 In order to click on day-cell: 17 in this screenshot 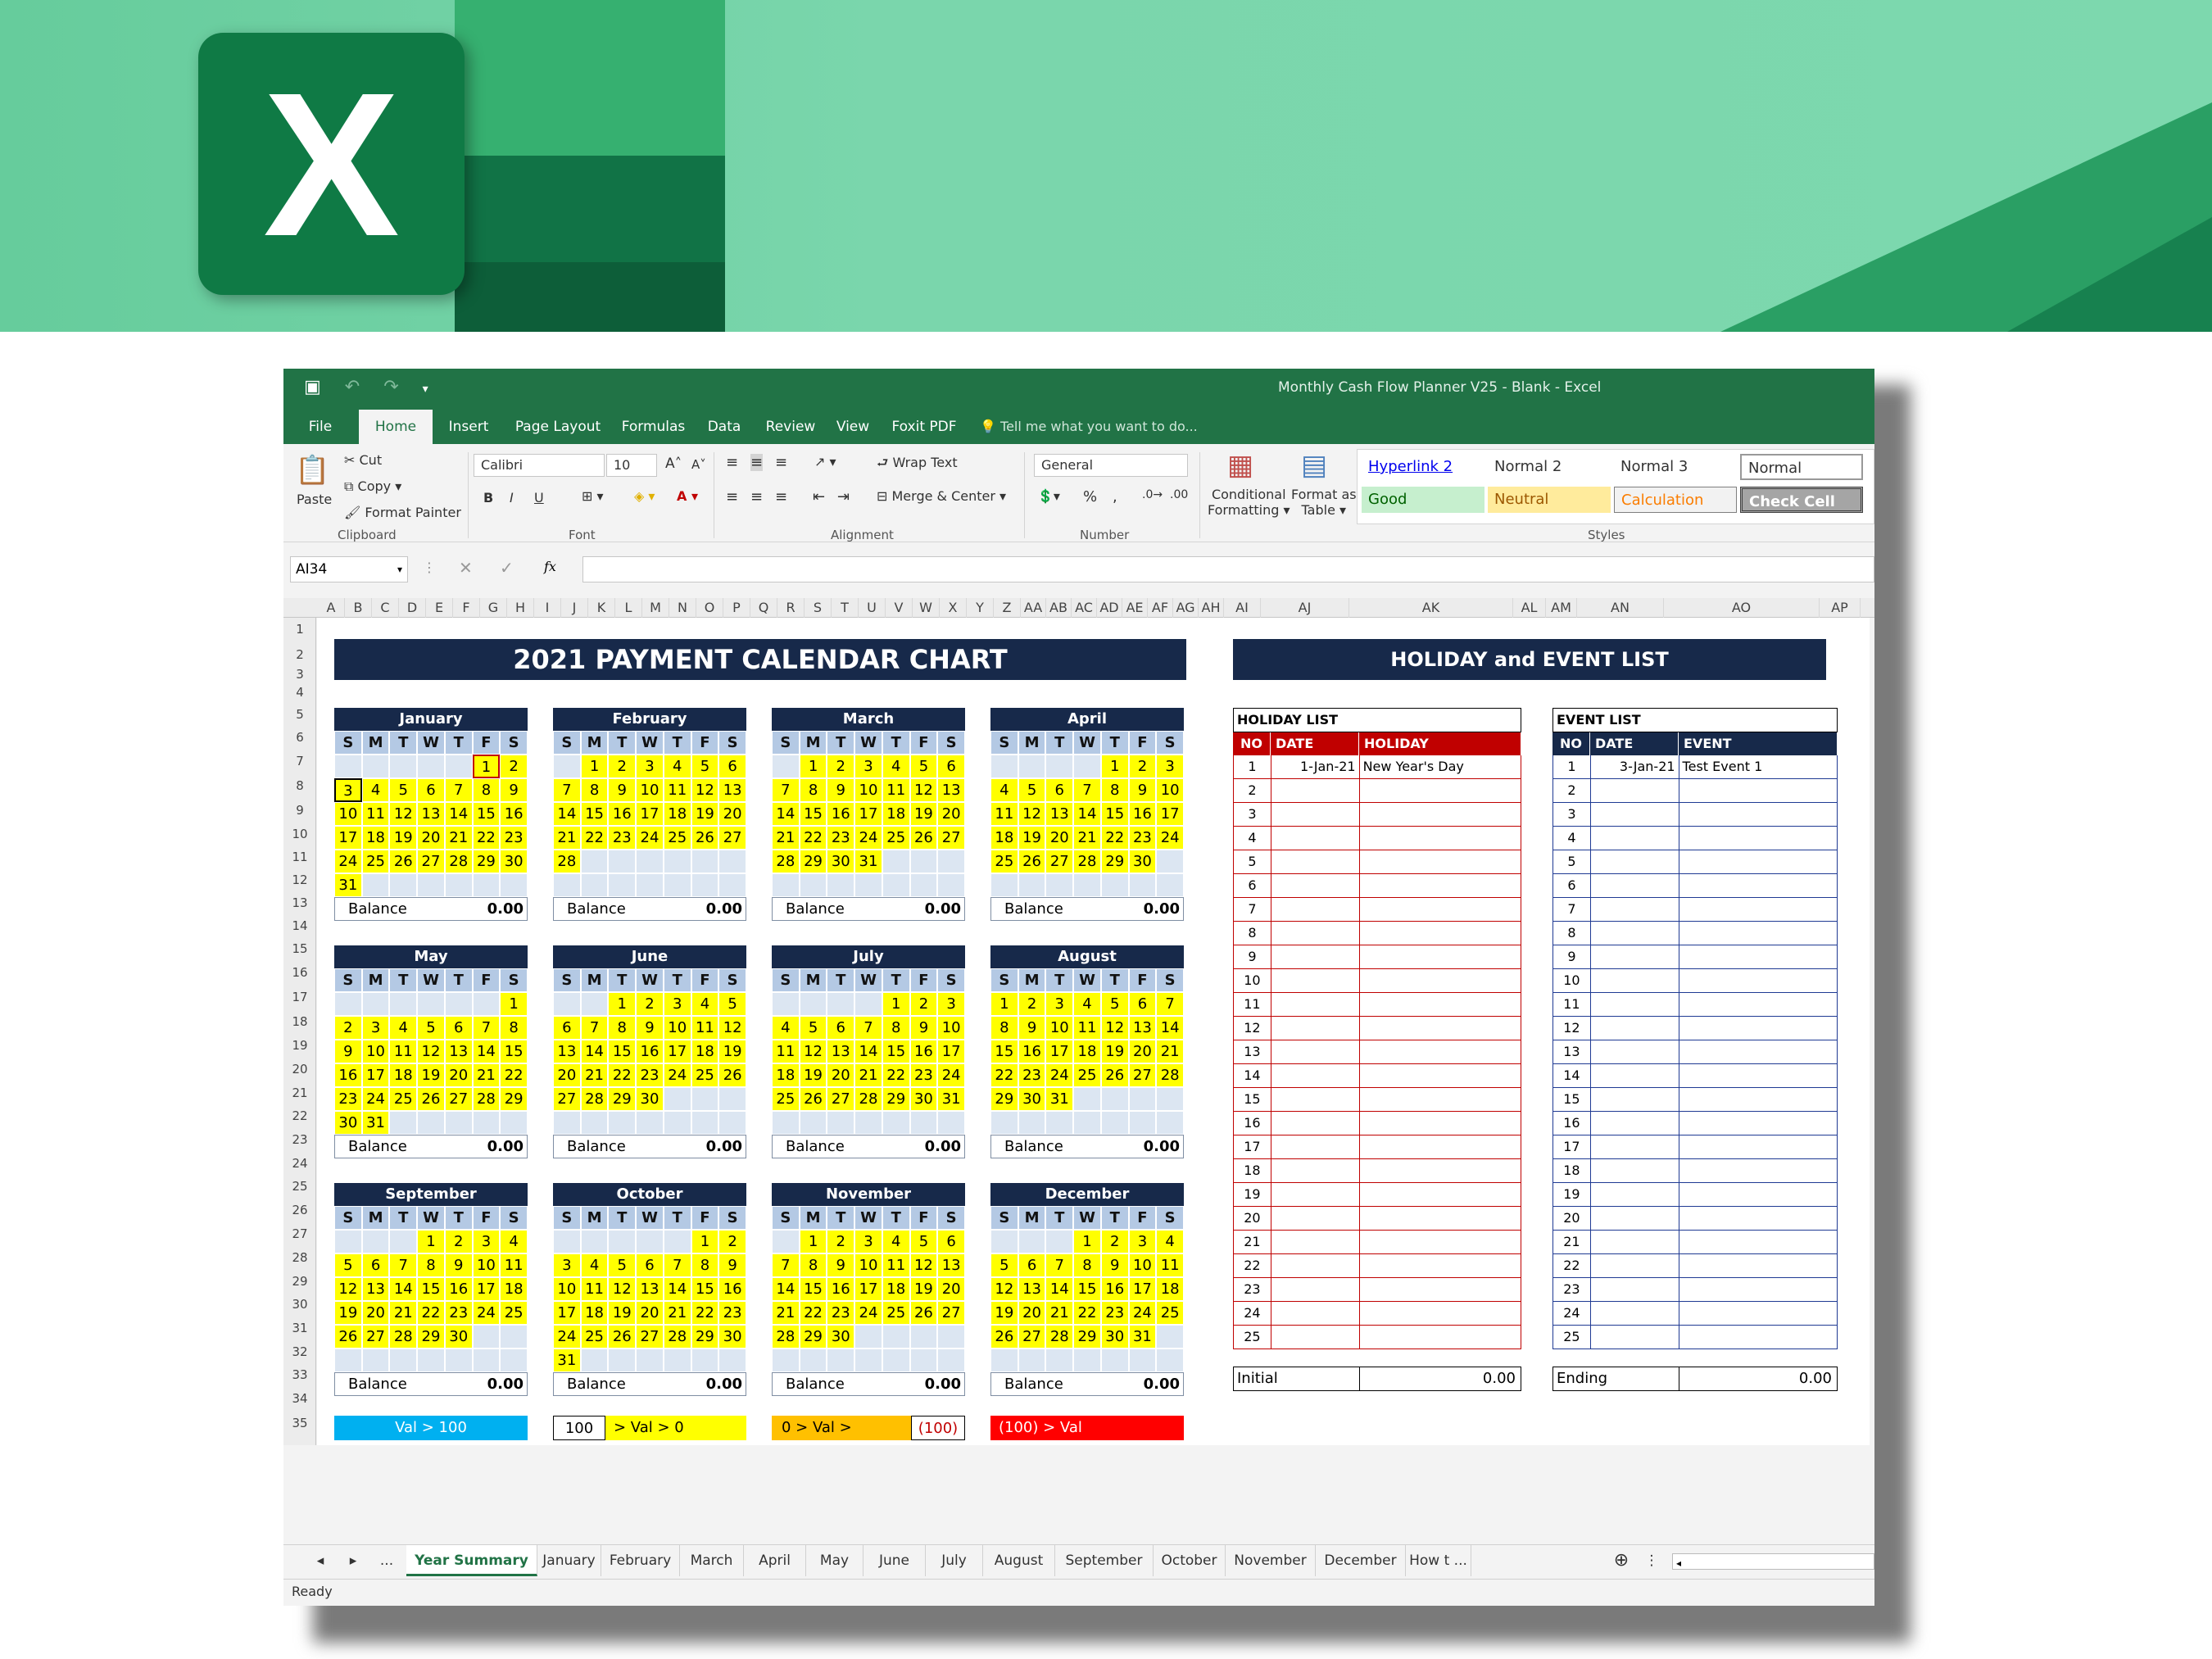, I will do `click(868, 814)`.